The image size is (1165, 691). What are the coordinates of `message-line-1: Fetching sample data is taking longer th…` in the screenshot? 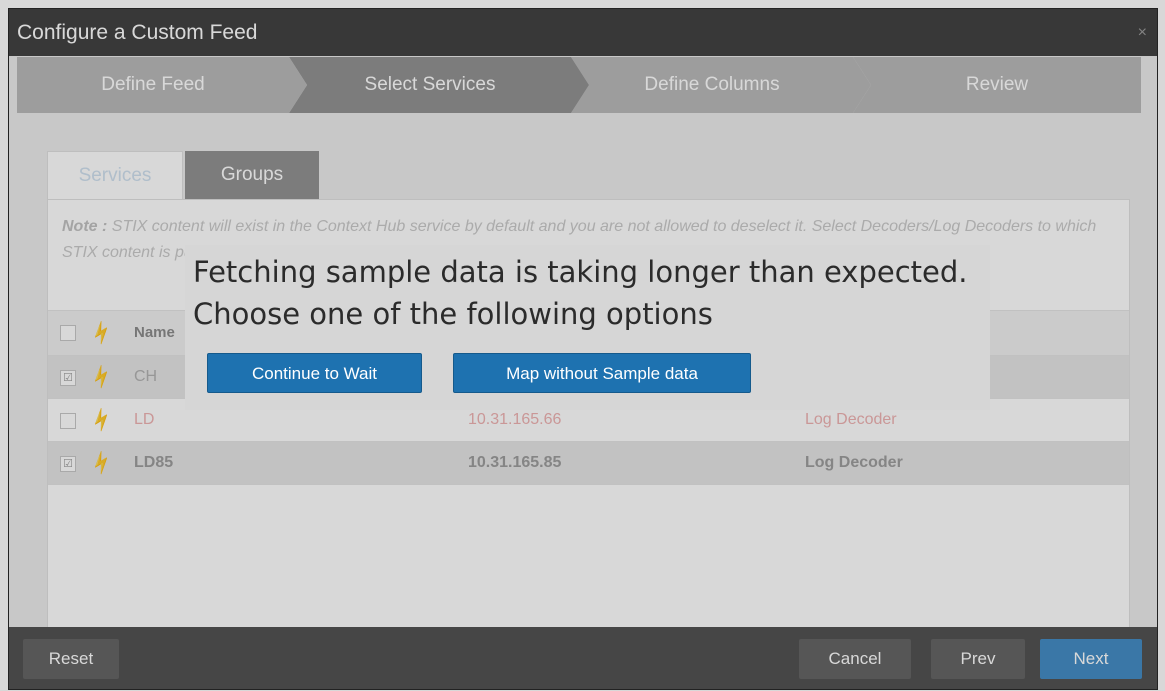 It's located at (580, 272).